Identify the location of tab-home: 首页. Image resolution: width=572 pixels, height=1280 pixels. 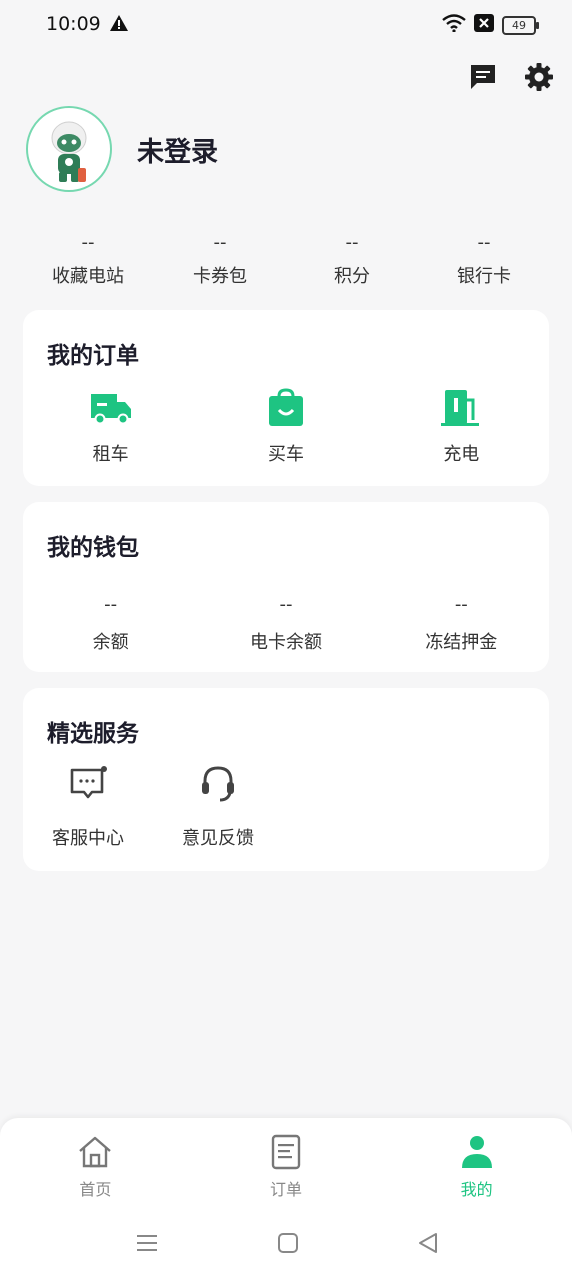
(95, 1167).